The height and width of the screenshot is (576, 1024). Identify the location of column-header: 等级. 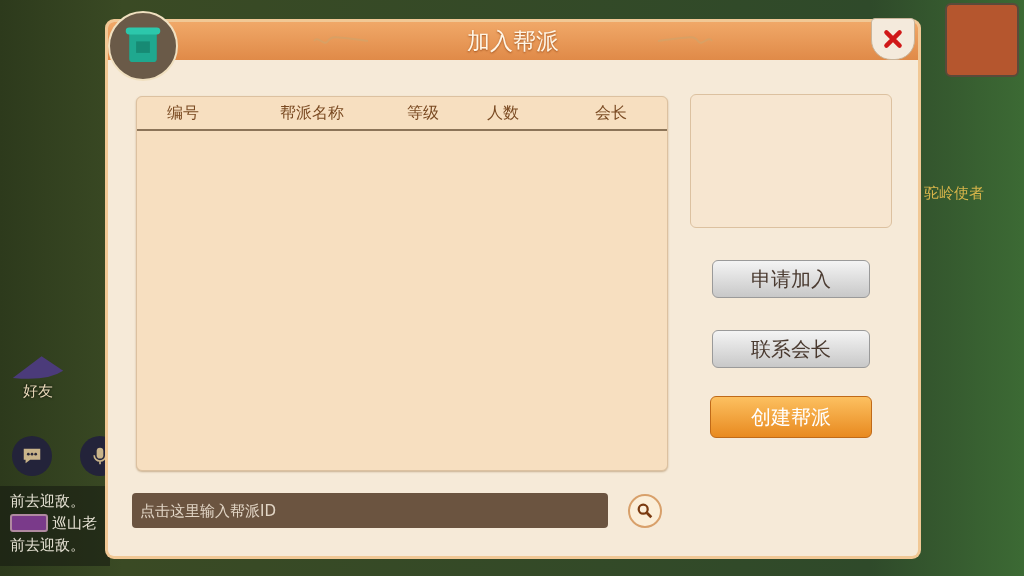
(423, 113).